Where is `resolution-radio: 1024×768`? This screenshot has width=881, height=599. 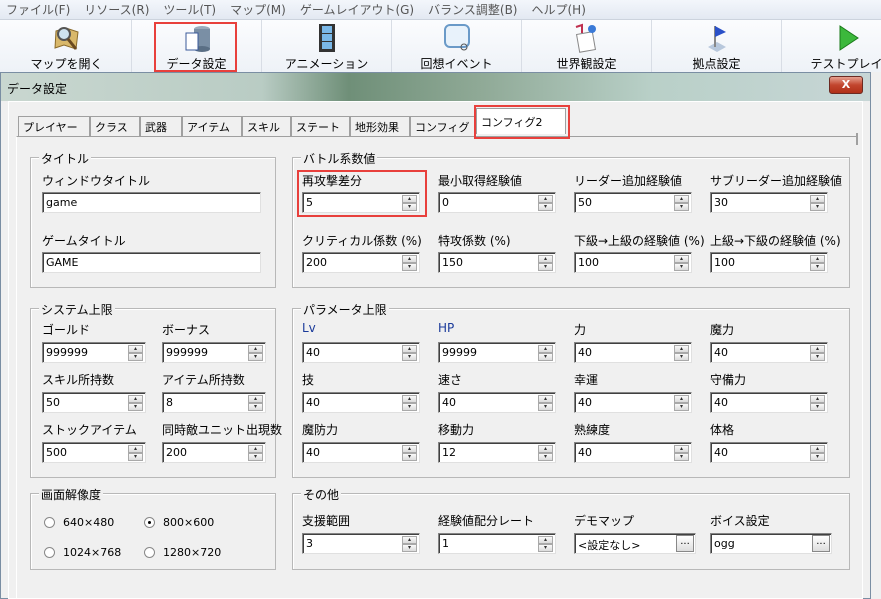
resolution-radio: 1024×768 is located at coordinates (82, 552).